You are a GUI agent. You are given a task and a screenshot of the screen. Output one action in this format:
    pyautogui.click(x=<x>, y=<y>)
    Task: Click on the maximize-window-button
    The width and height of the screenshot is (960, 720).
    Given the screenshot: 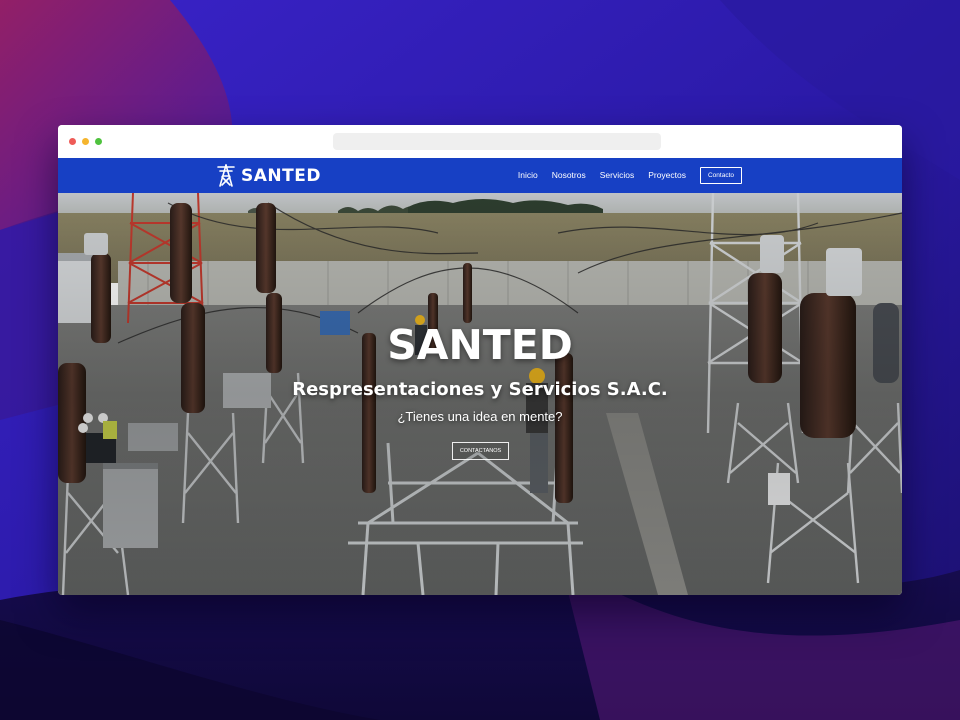 What is the action you would take?
    pyautogui.click(x=98, y=141)
    